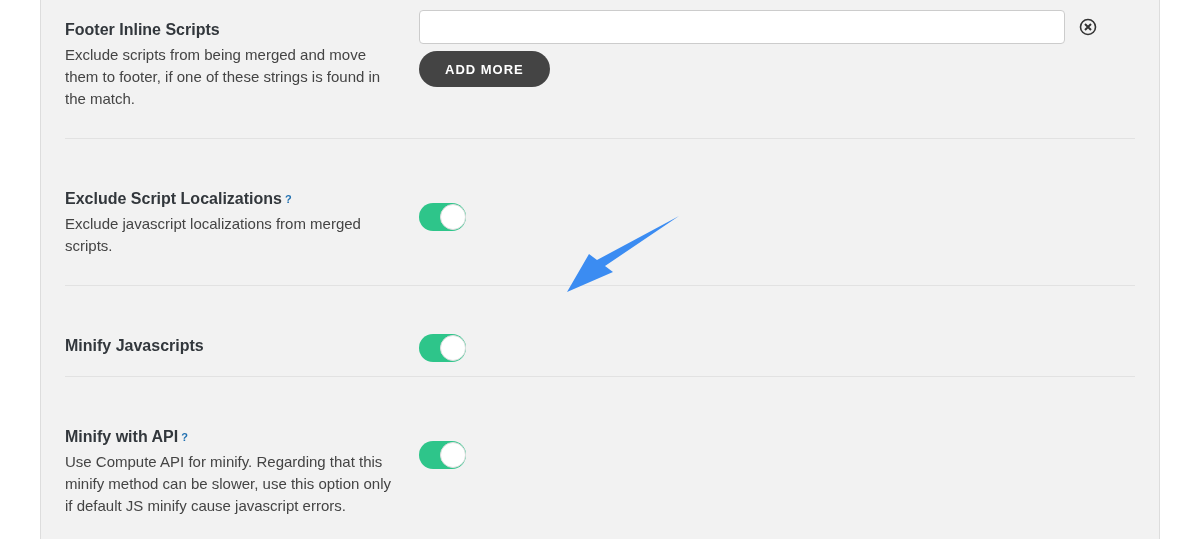 The image size is (1200, 539). Describe the element at coordinates (122, 436) in the screenshot. I see `setting-title: Minify with API` at that location.